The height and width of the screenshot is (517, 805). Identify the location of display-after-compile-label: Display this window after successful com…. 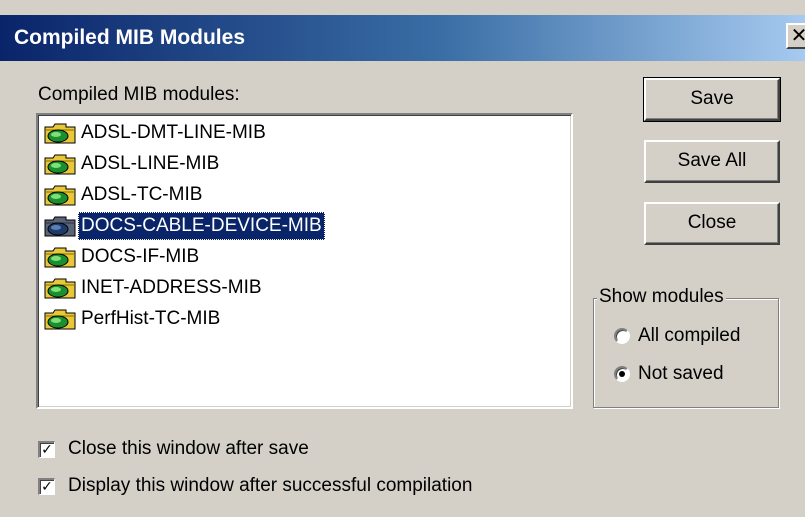
(270, 485).